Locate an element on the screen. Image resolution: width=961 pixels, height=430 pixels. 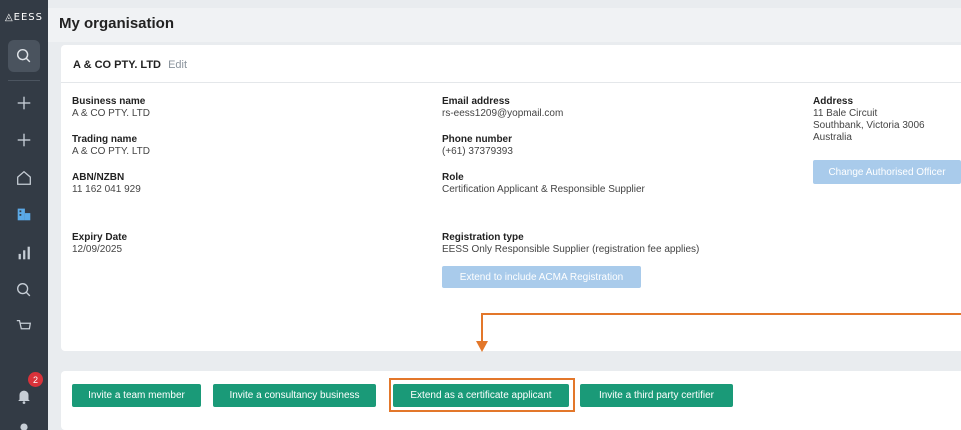
profile-button is located at coordinates (24, 420).